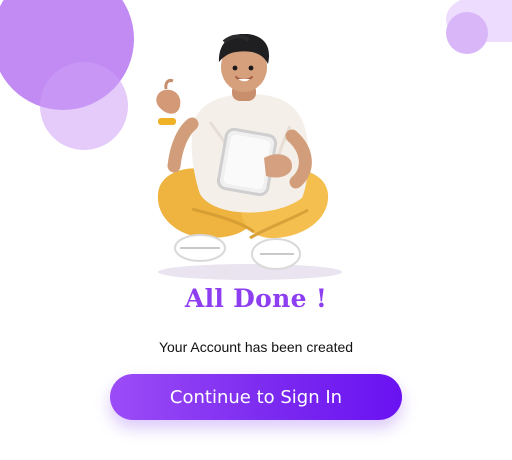 This screenshot has width=512, height=460. Describe the element at coordinates (467, 33) in the screenshot. I see `decorative-blob-top-right-small` at that location.